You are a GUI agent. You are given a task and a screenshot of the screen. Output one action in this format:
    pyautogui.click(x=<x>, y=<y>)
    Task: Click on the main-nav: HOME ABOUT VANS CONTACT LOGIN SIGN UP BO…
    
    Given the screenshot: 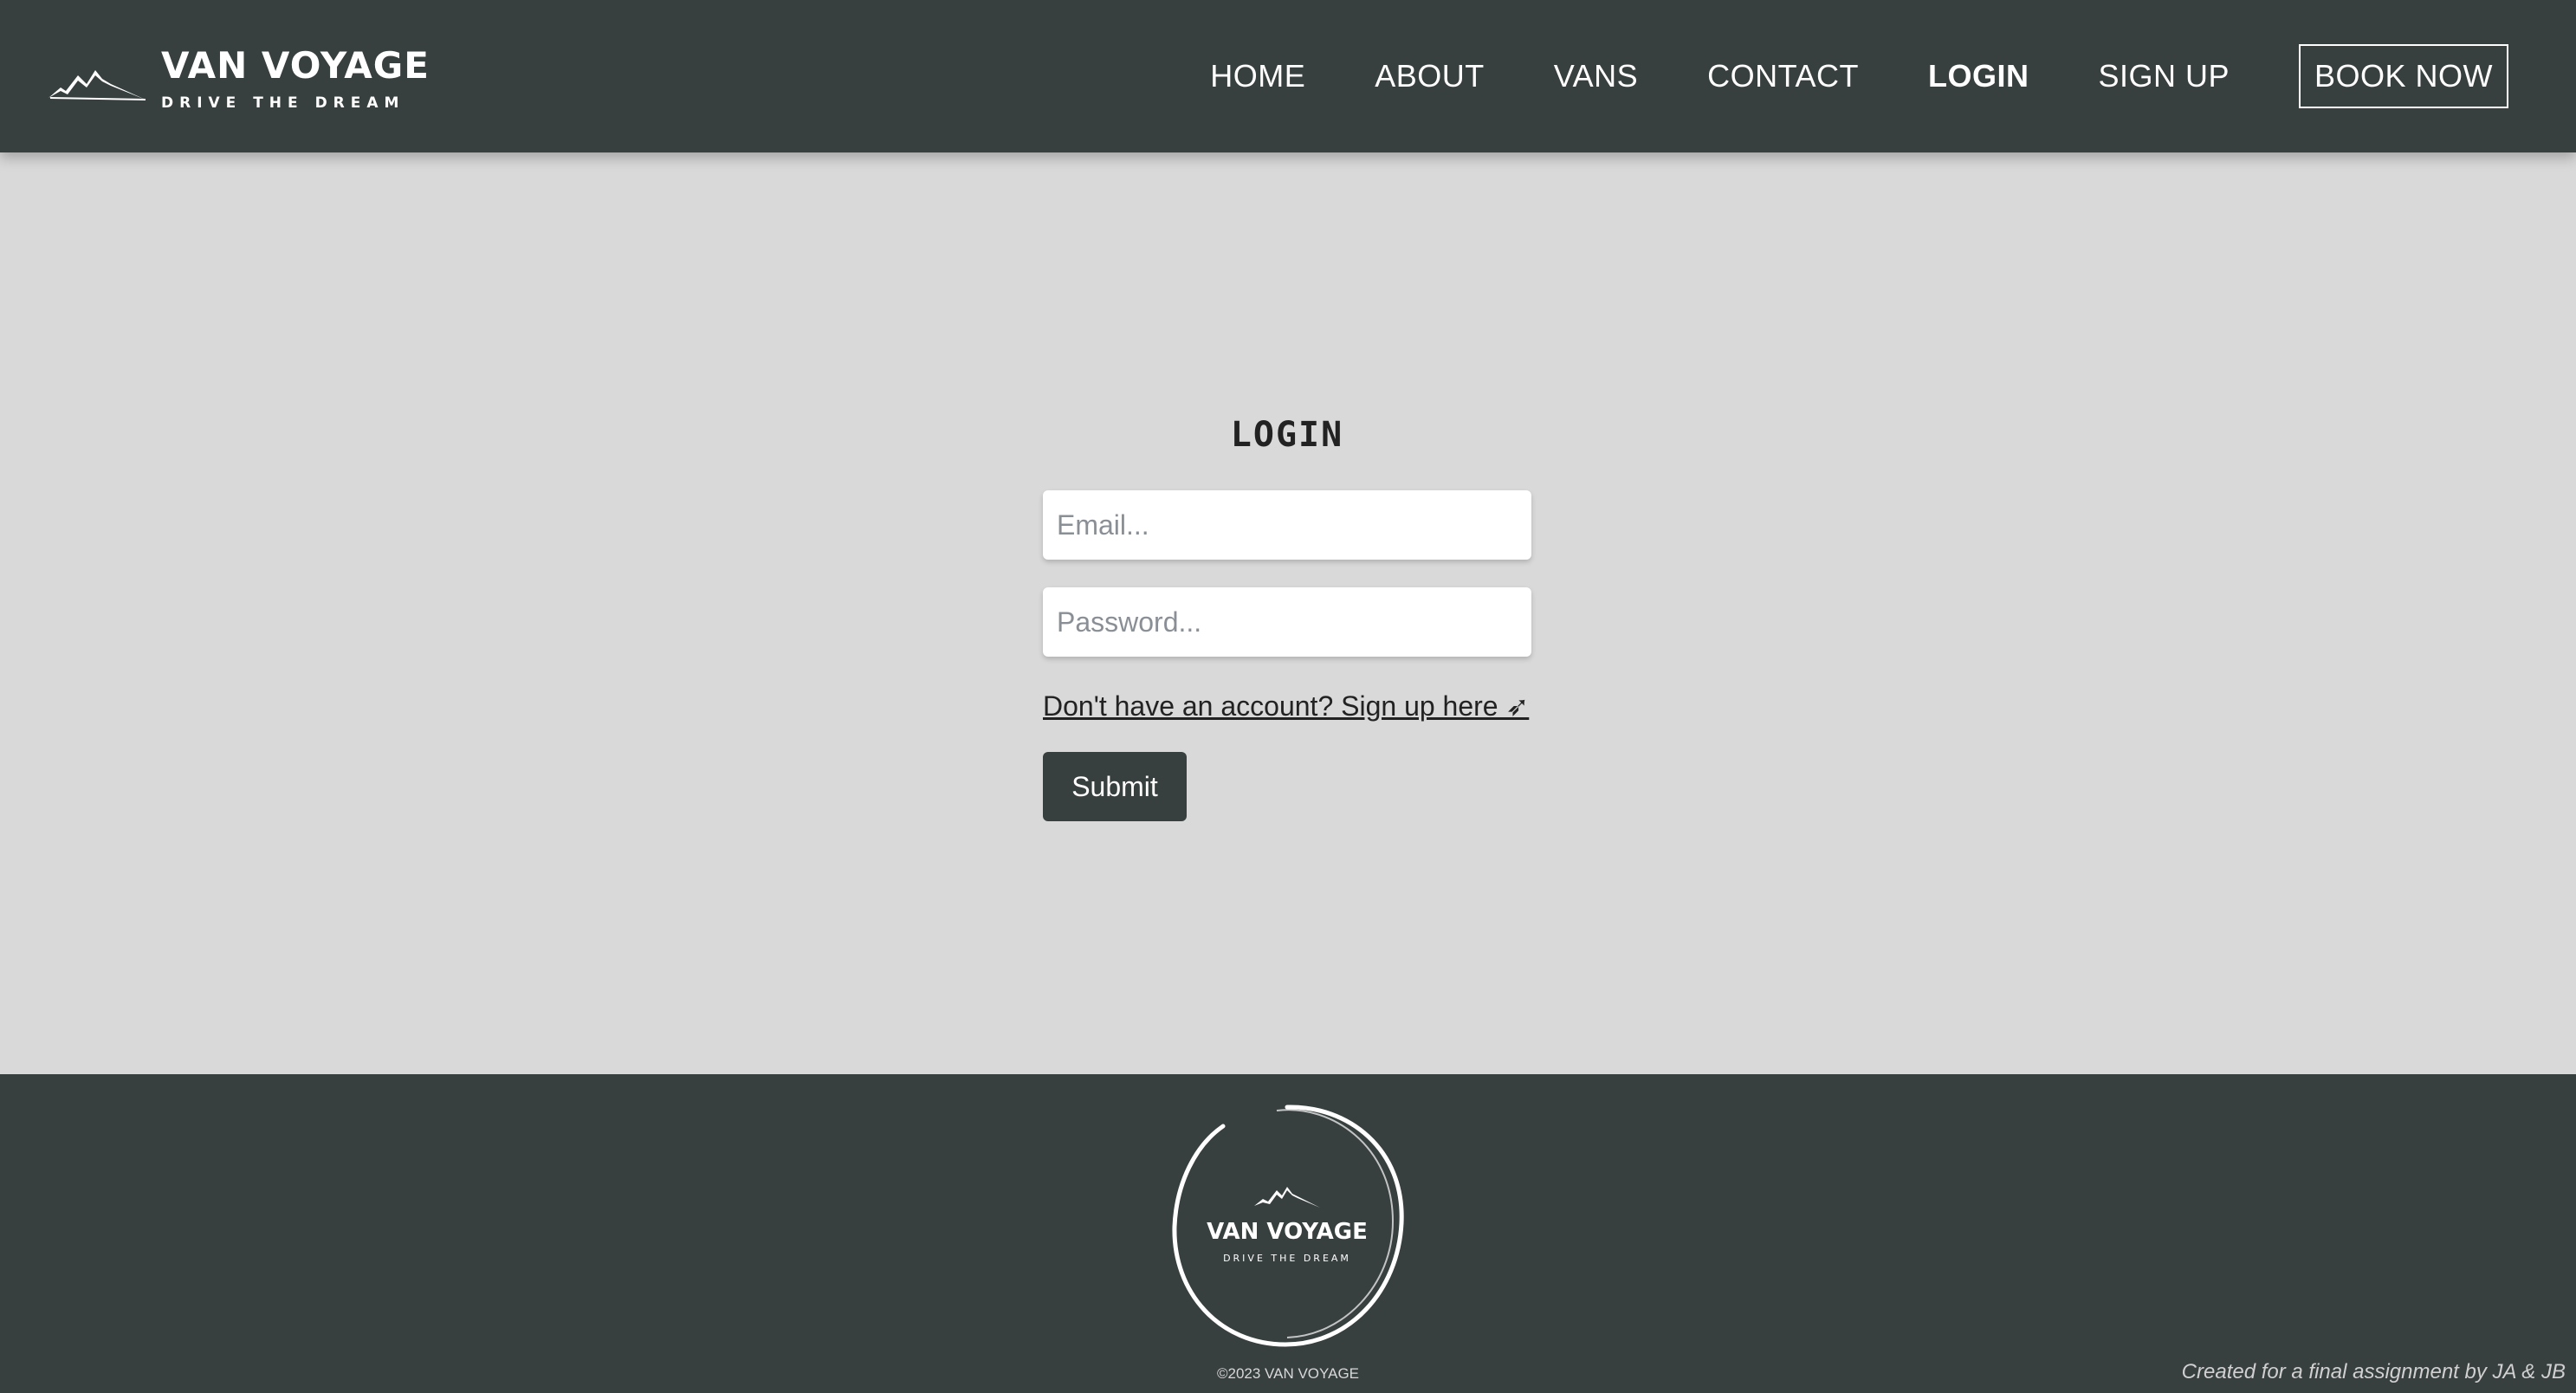 What is the action you would take?
    pyautogui.click(x=1858, y=76)
    